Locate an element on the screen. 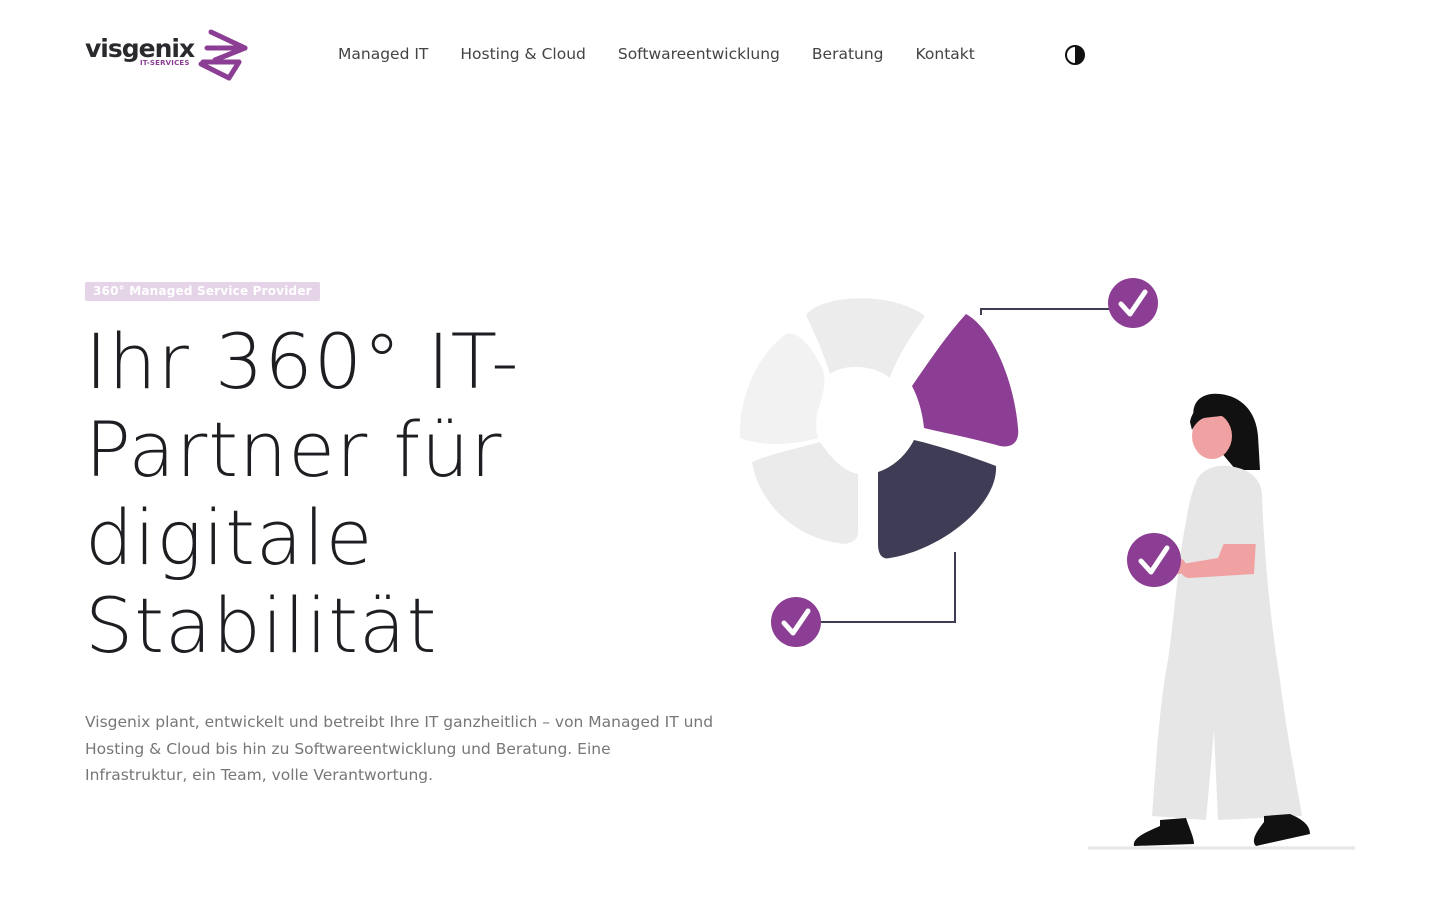 The height and width of the screenshot is (900, 1440). donut-graphic is located at coordinates (879, 428).